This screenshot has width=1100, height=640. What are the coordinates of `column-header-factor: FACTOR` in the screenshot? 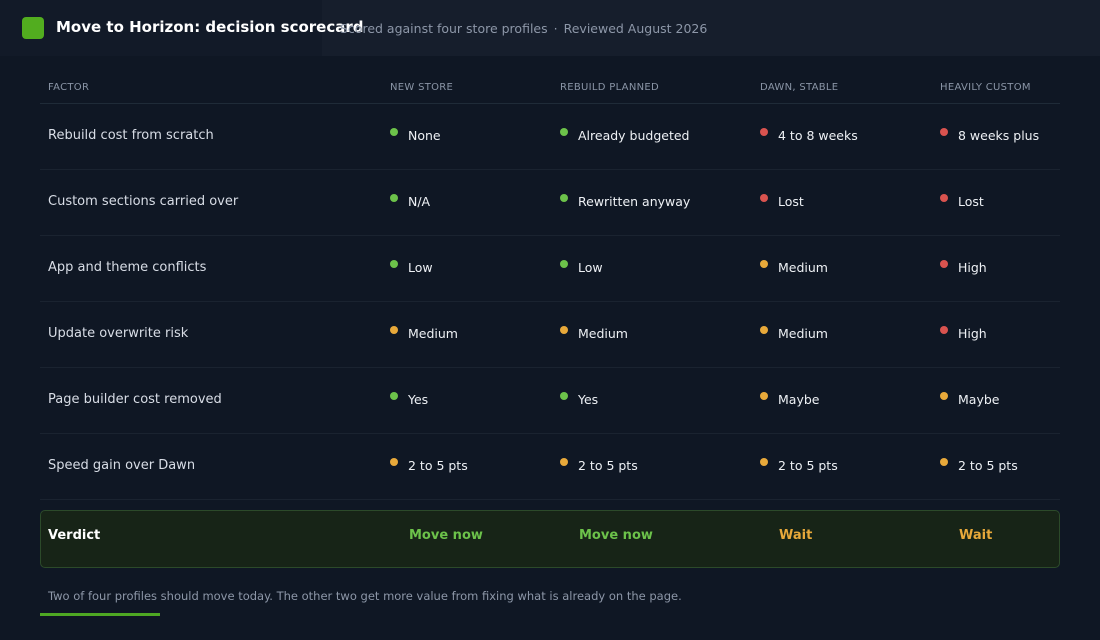 It's located at (69, 87).